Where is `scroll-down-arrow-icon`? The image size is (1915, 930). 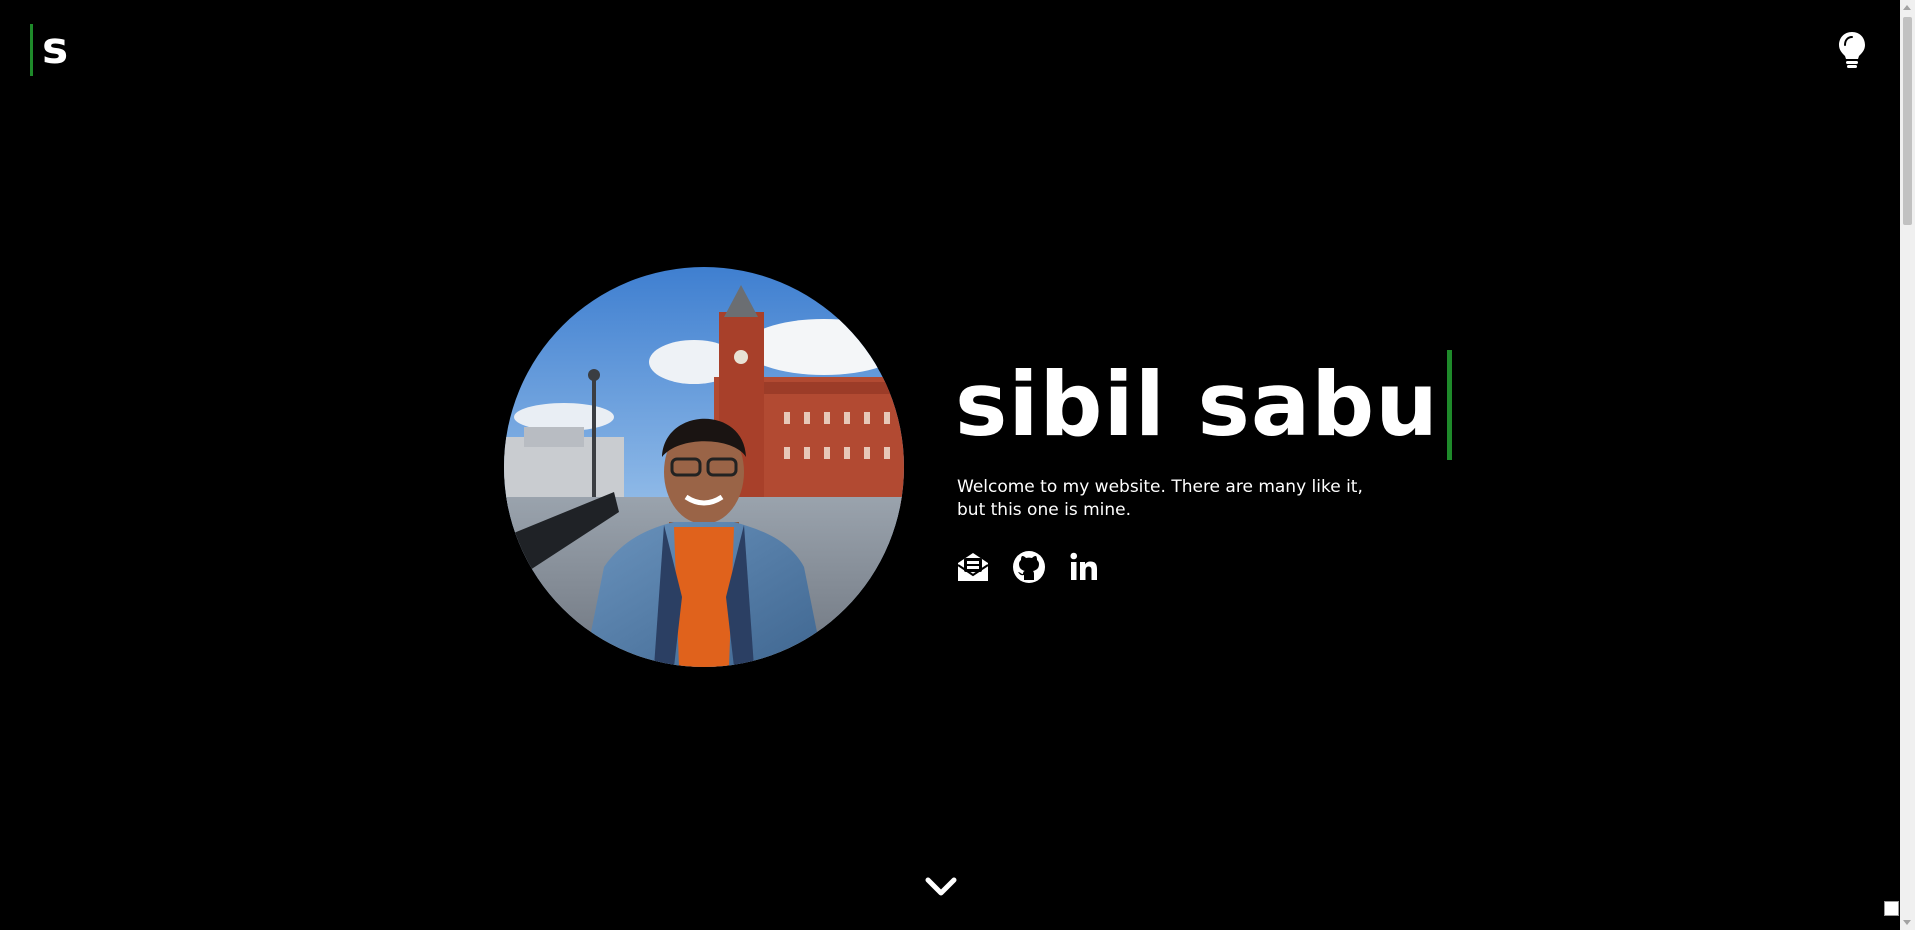 scroll-down-arrow-icon is located at coordinates (1907, 922).